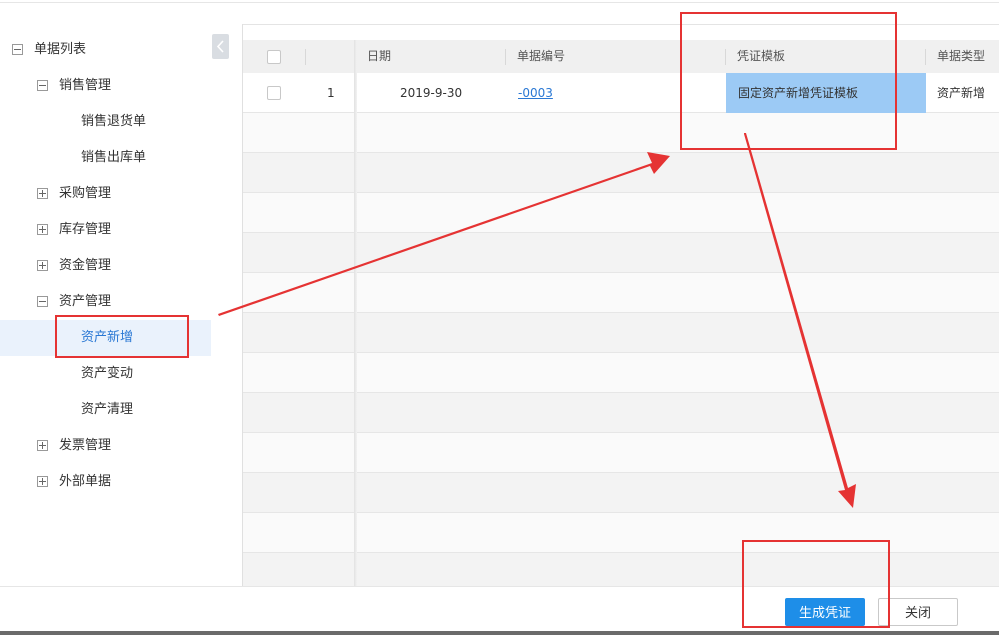 The image size is (999, 636). I want to click on tree-label-asset-add: 资产新增, so click(107, 337).